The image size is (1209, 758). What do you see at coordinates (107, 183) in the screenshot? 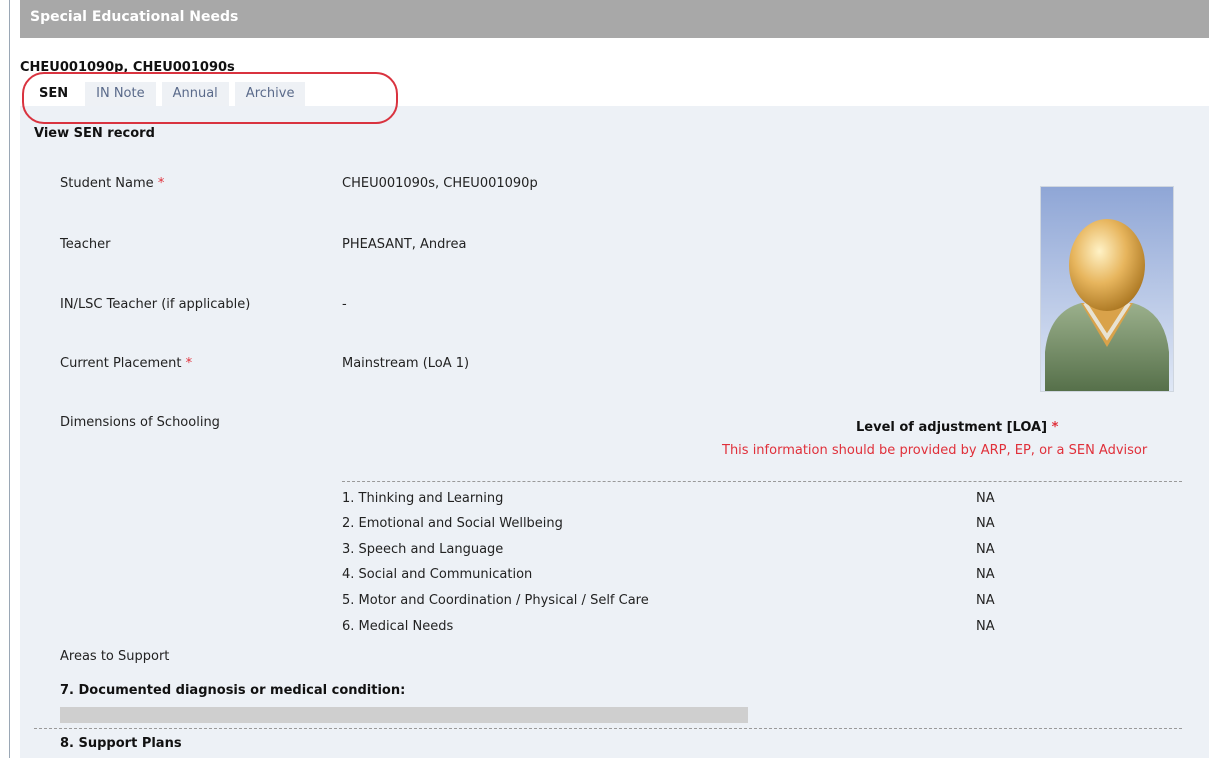
I see `student-name-label-text: Student Name` at bounding box center [107, 183].